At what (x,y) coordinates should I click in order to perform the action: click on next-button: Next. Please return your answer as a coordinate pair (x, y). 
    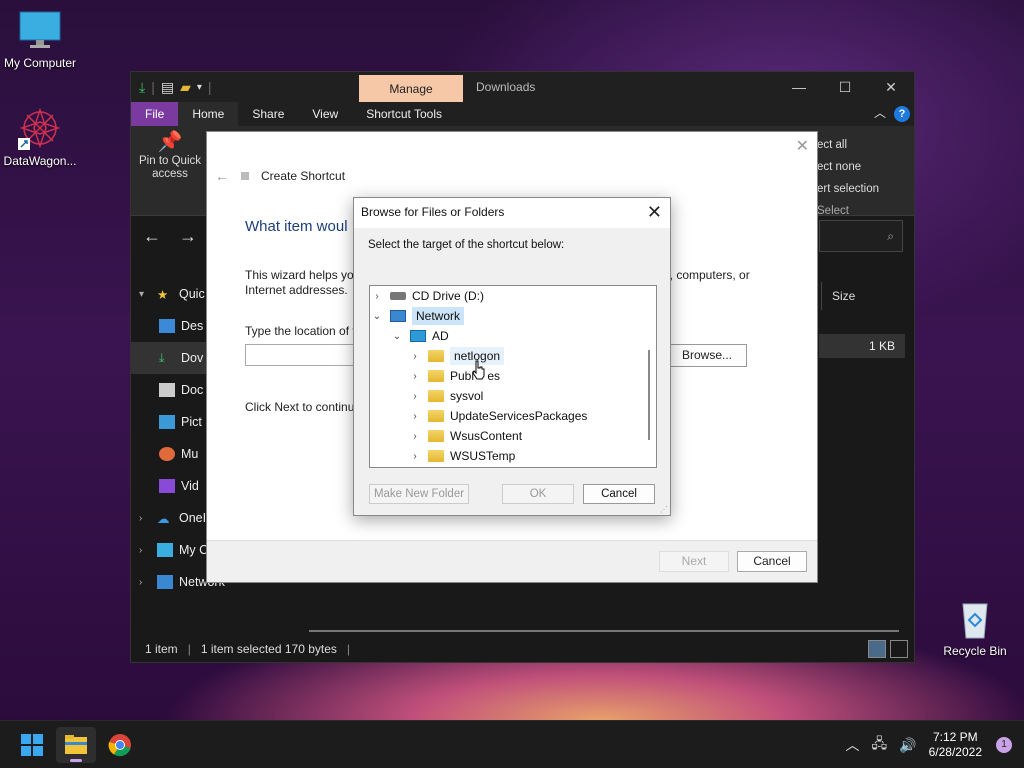
    Looking at the image, I should click on (694, 561).